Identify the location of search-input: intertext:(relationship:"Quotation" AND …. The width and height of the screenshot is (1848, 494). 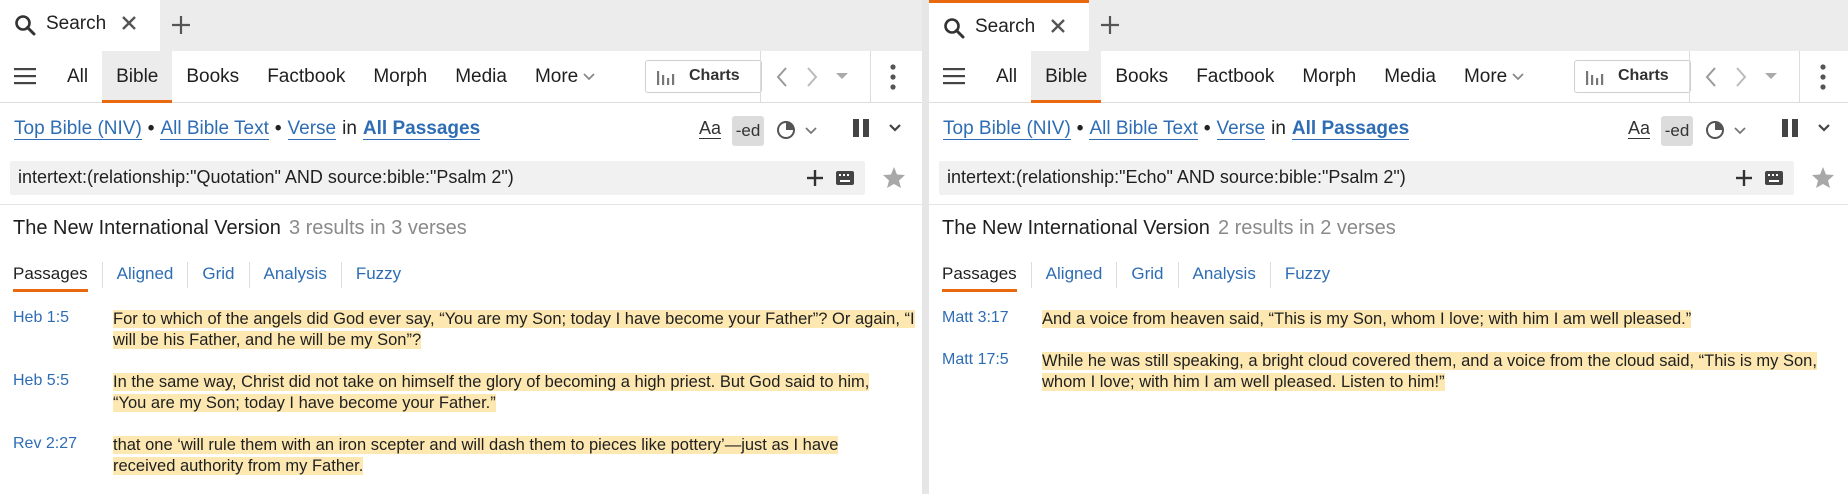
(437, 178).